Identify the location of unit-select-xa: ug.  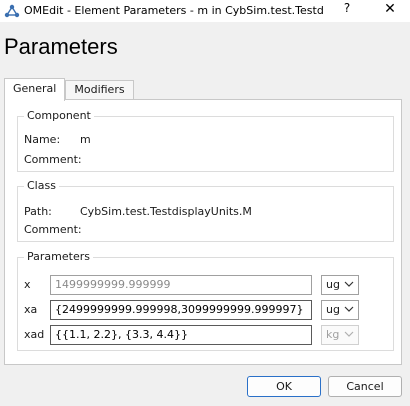
(340, 310).